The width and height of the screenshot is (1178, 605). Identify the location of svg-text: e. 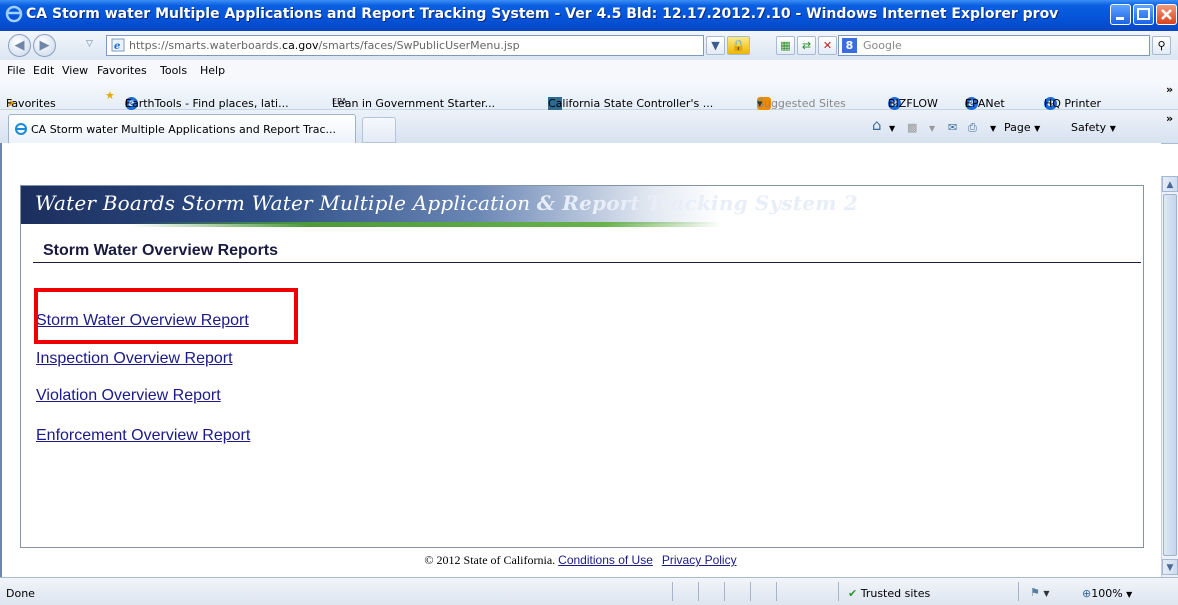
(117, 46).